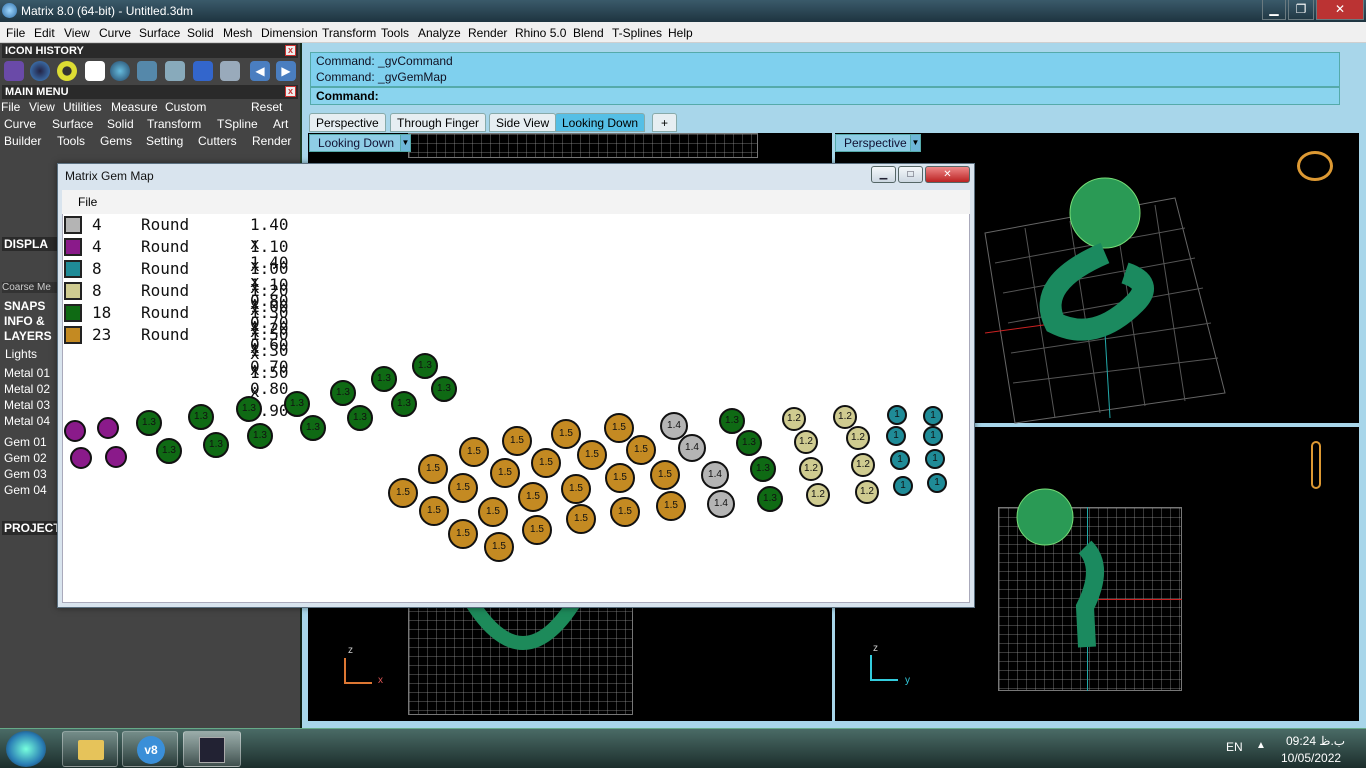 This screenshot has height=768, width=1366. I want to click on menu-tools: Tools, so click(395, 33).